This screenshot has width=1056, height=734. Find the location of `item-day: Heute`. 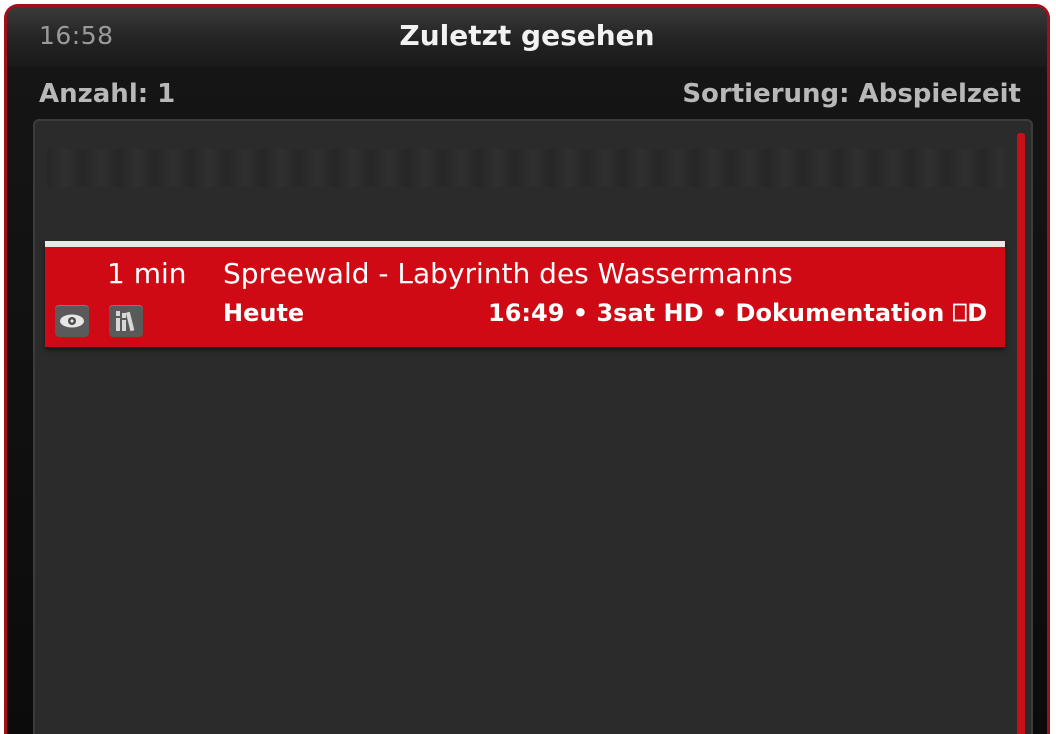

item-day: Heute is located at coordinates (264, 313).